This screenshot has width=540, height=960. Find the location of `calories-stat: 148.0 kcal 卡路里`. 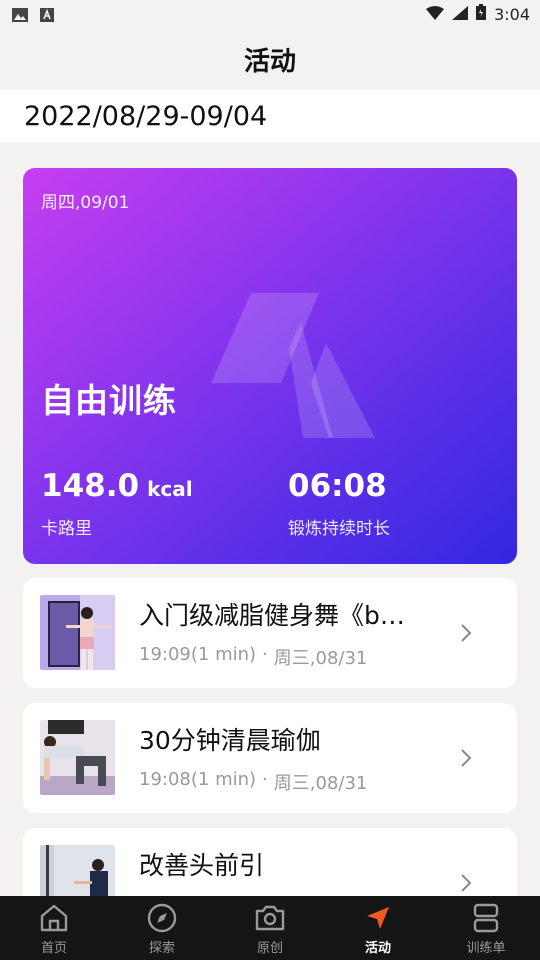

calories-stat: 148.0 kcal 卡路里 is located at coordinates (117, 503).